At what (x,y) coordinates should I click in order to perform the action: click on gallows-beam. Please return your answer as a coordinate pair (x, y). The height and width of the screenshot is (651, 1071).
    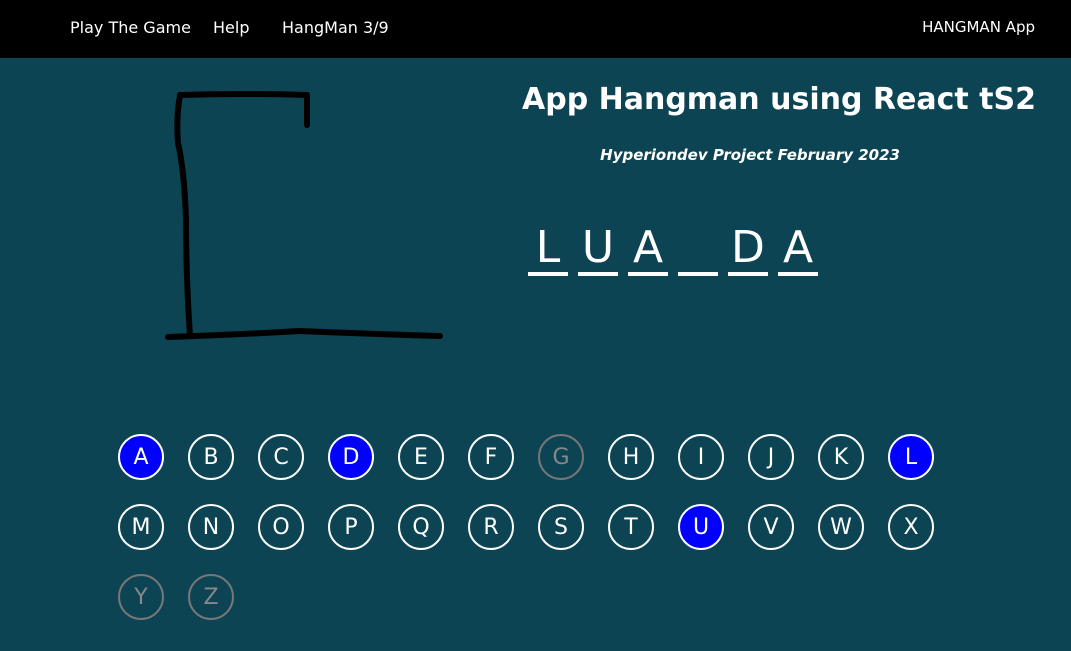
    Looking at the image, I should click on (243, 94).